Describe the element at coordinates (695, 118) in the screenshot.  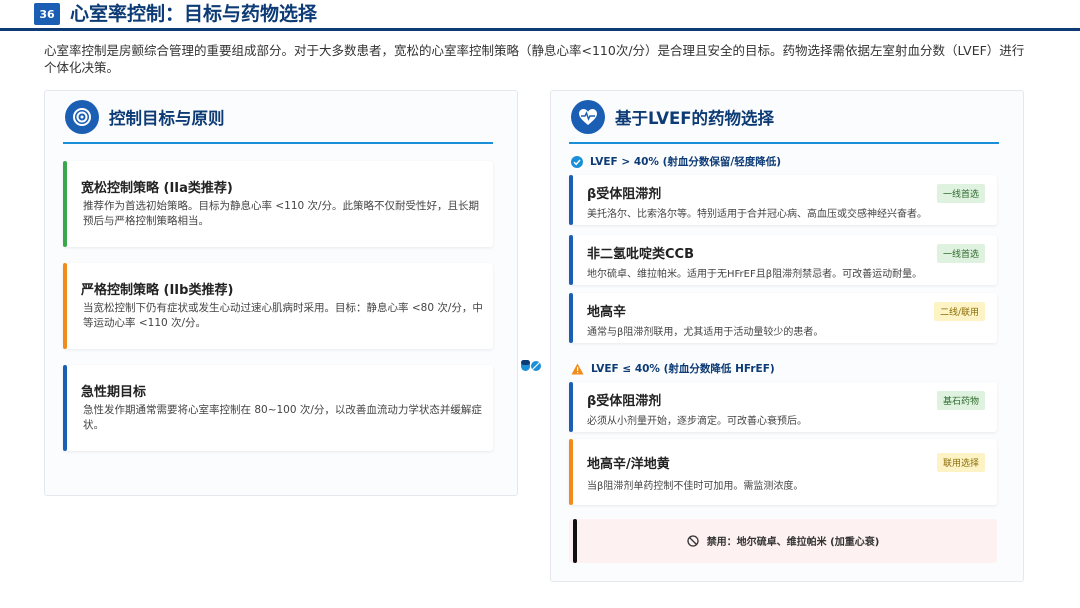
I see `drug-panel-title: 基于LVEF的药物选择` at that location.